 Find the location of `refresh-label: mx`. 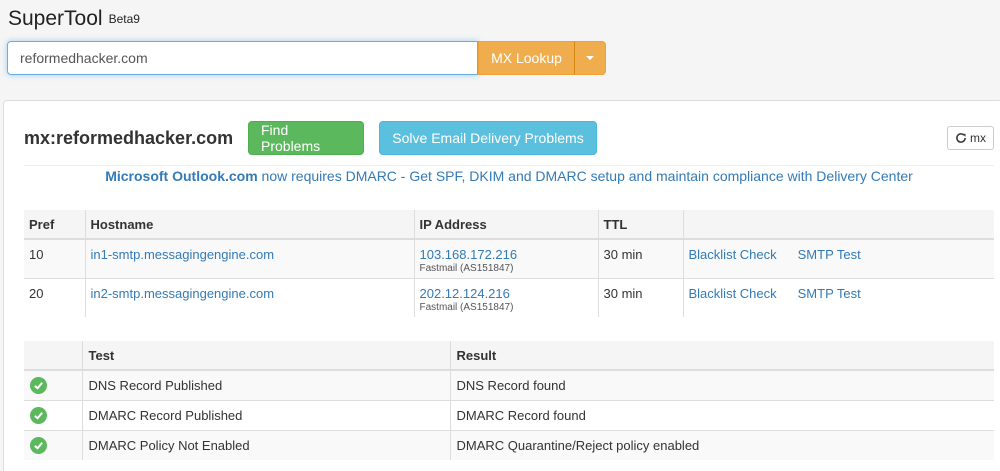

refresh-label: mx is located at coordinates (978, 138).